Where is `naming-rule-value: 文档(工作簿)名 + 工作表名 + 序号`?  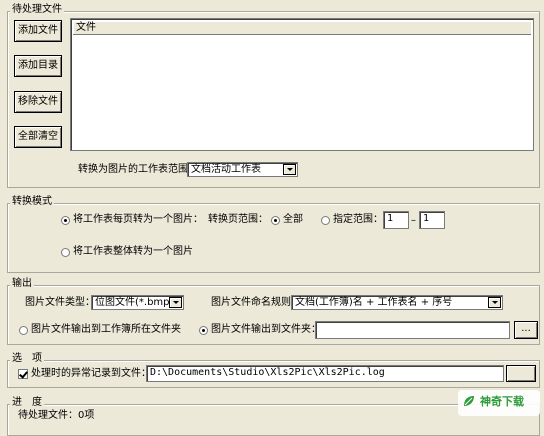
naming-rule-value: 文档(工作簿)名 + 工作表名 + 序号 is located at coordinates (374, 302).